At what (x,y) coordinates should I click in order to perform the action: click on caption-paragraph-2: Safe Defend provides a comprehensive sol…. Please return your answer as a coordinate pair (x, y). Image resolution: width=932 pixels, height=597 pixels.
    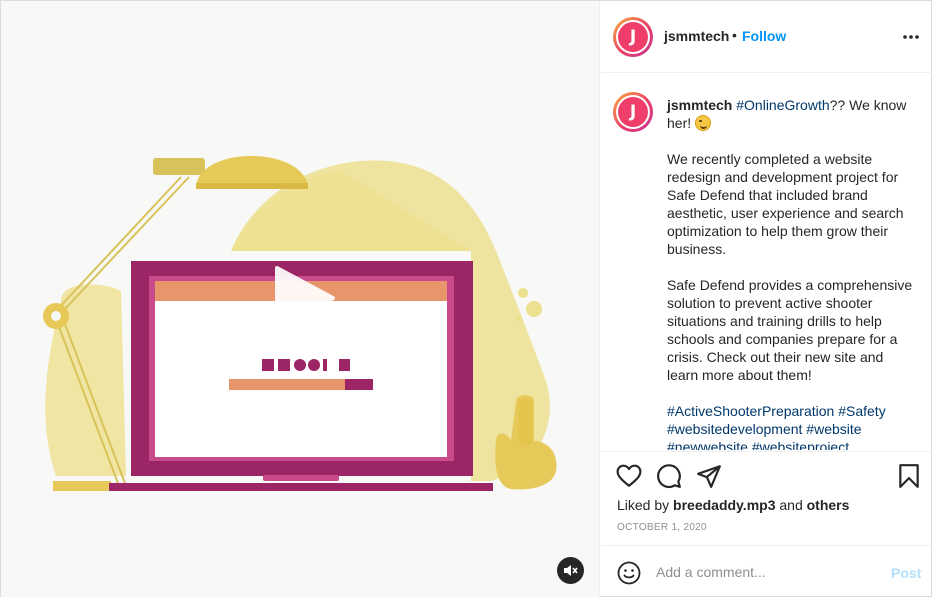
    Looking at the image, I should click on (790, 330).